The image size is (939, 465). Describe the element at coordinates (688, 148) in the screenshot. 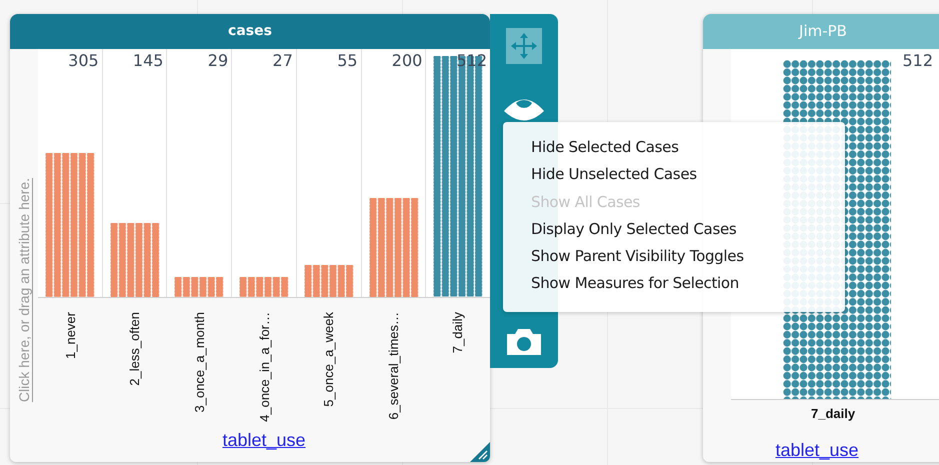

I see `menu-item: Hide Selected Cases` at that location.